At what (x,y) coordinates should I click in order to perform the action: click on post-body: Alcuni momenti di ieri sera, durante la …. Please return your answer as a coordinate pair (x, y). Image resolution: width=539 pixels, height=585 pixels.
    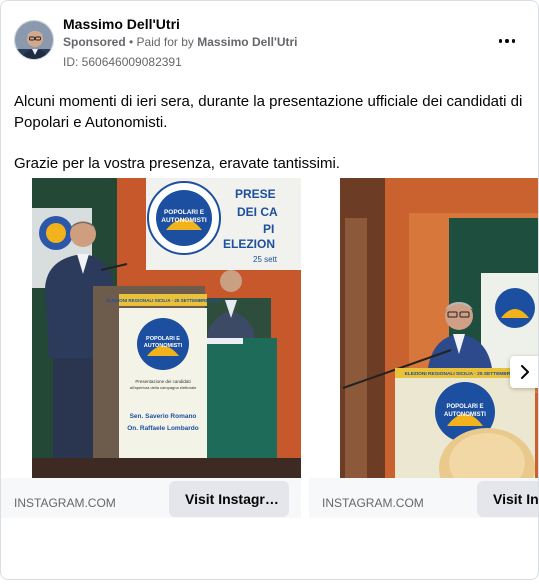
    Looking at the image, I should click on (269, 132).